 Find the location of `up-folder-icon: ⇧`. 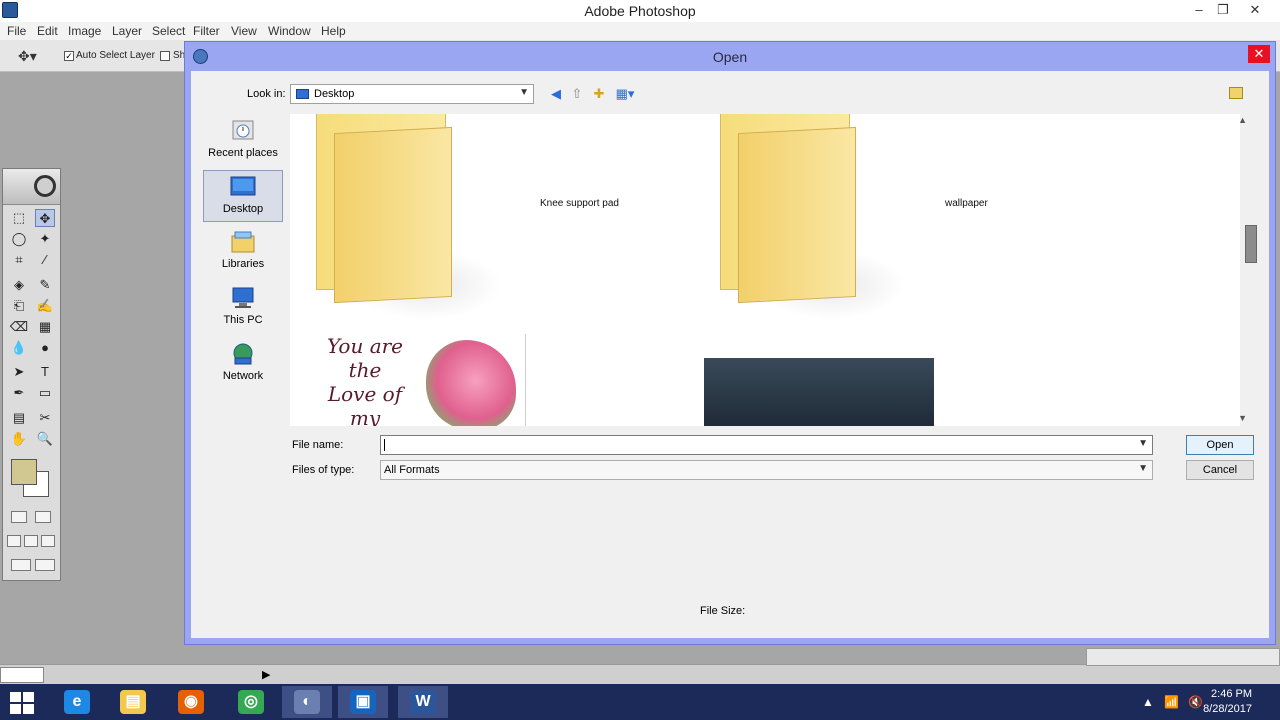

up-folder-icon: ⇧ is located at coordinates (577, 94).